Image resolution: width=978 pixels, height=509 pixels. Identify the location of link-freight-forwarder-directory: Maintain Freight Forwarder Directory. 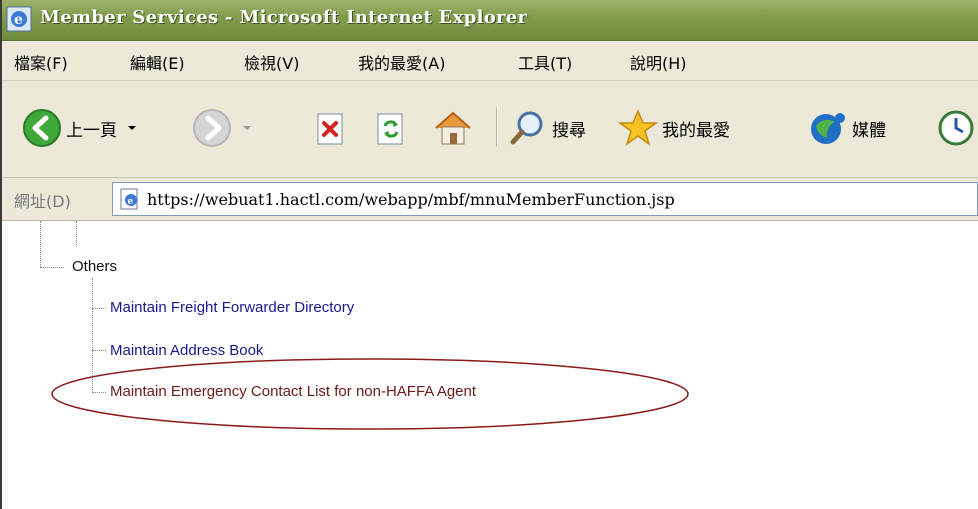
(232, 307).